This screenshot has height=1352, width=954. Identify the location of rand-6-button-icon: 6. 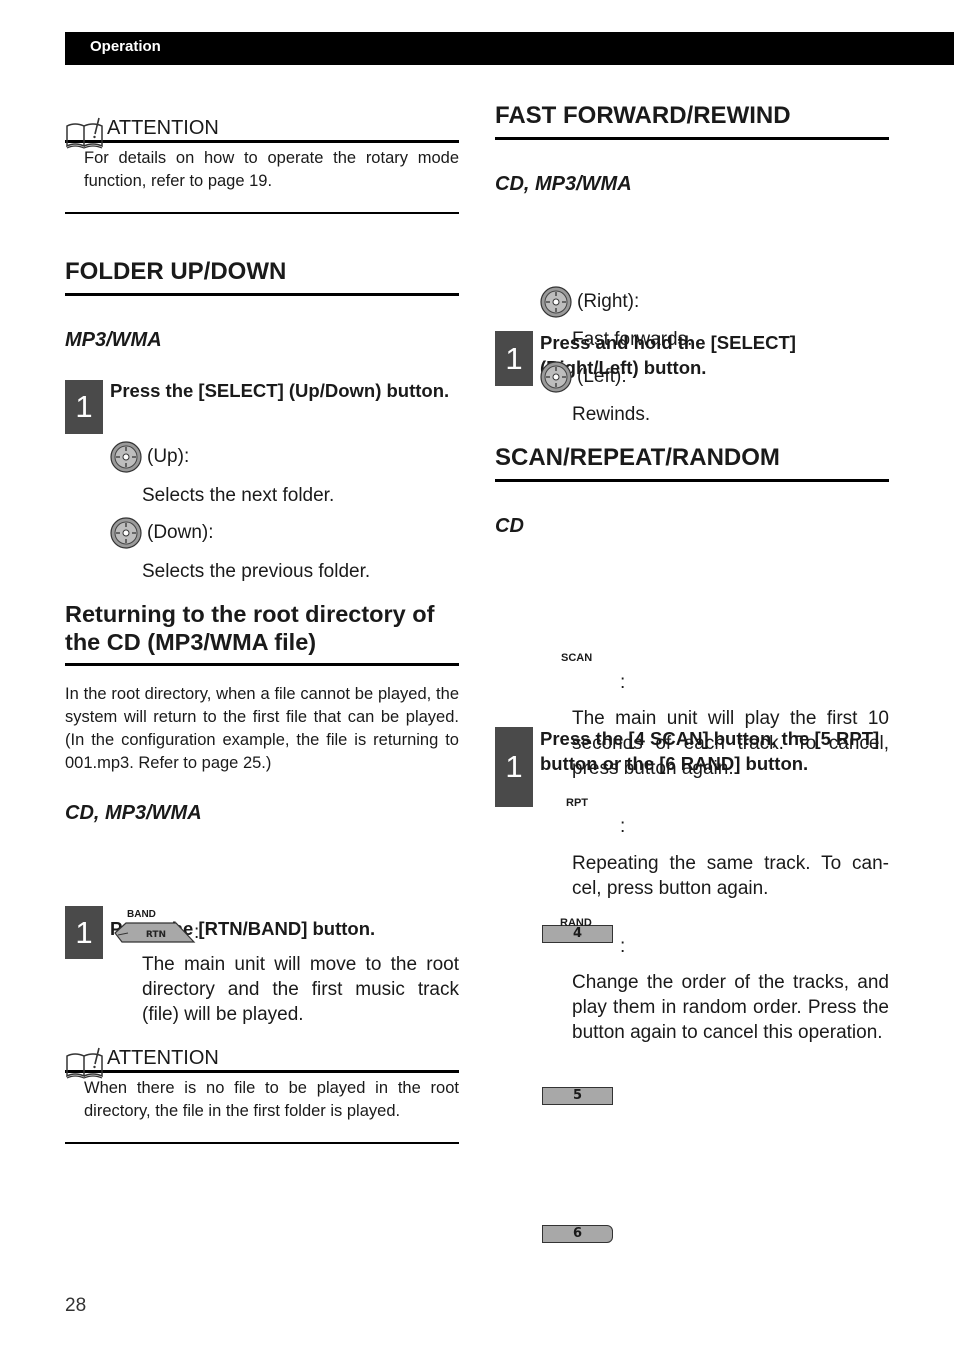
(577, 1234).